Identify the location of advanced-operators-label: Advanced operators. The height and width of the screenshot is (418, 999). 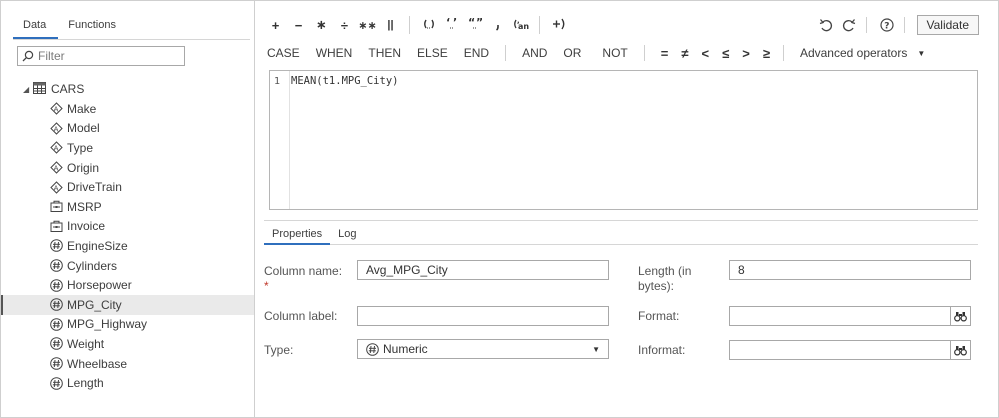
(853, 53).